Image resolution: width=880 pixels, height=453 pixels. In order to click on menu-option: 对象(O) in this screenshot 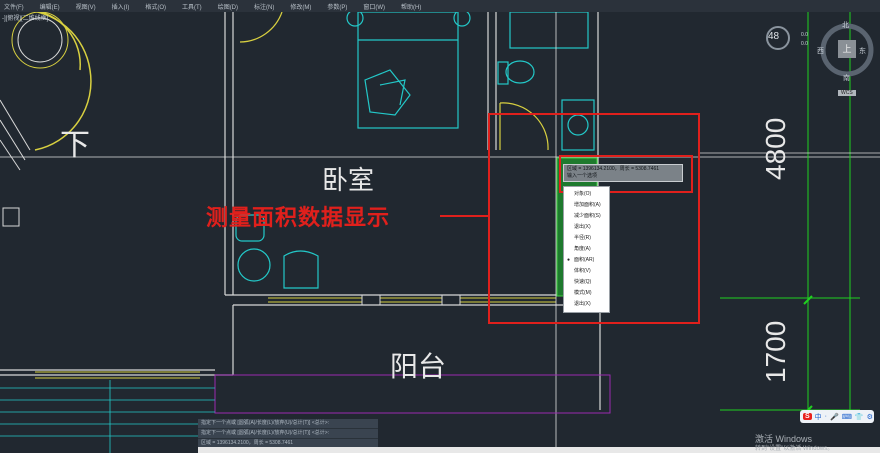, I will do `click(586, 194)`.